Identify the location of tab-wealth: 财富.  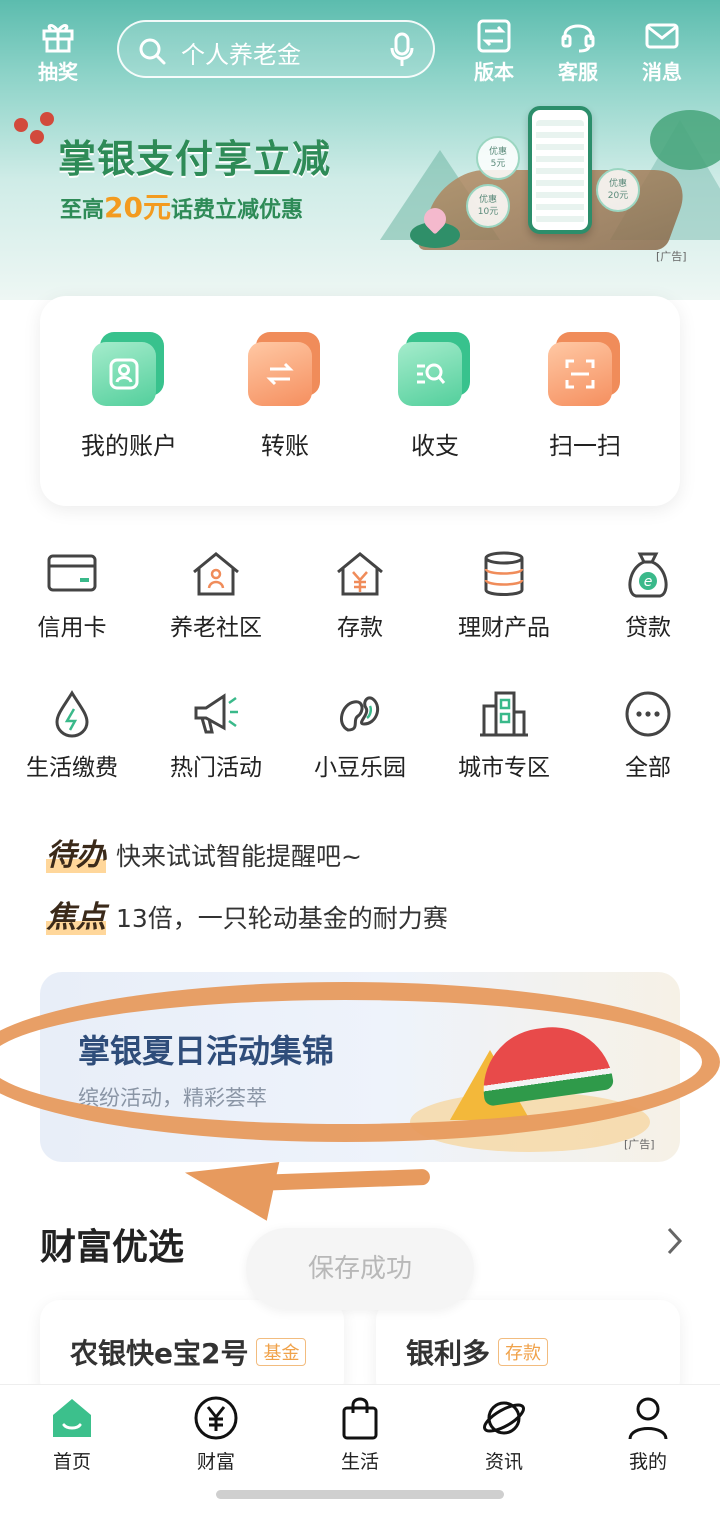
(216, 1434).